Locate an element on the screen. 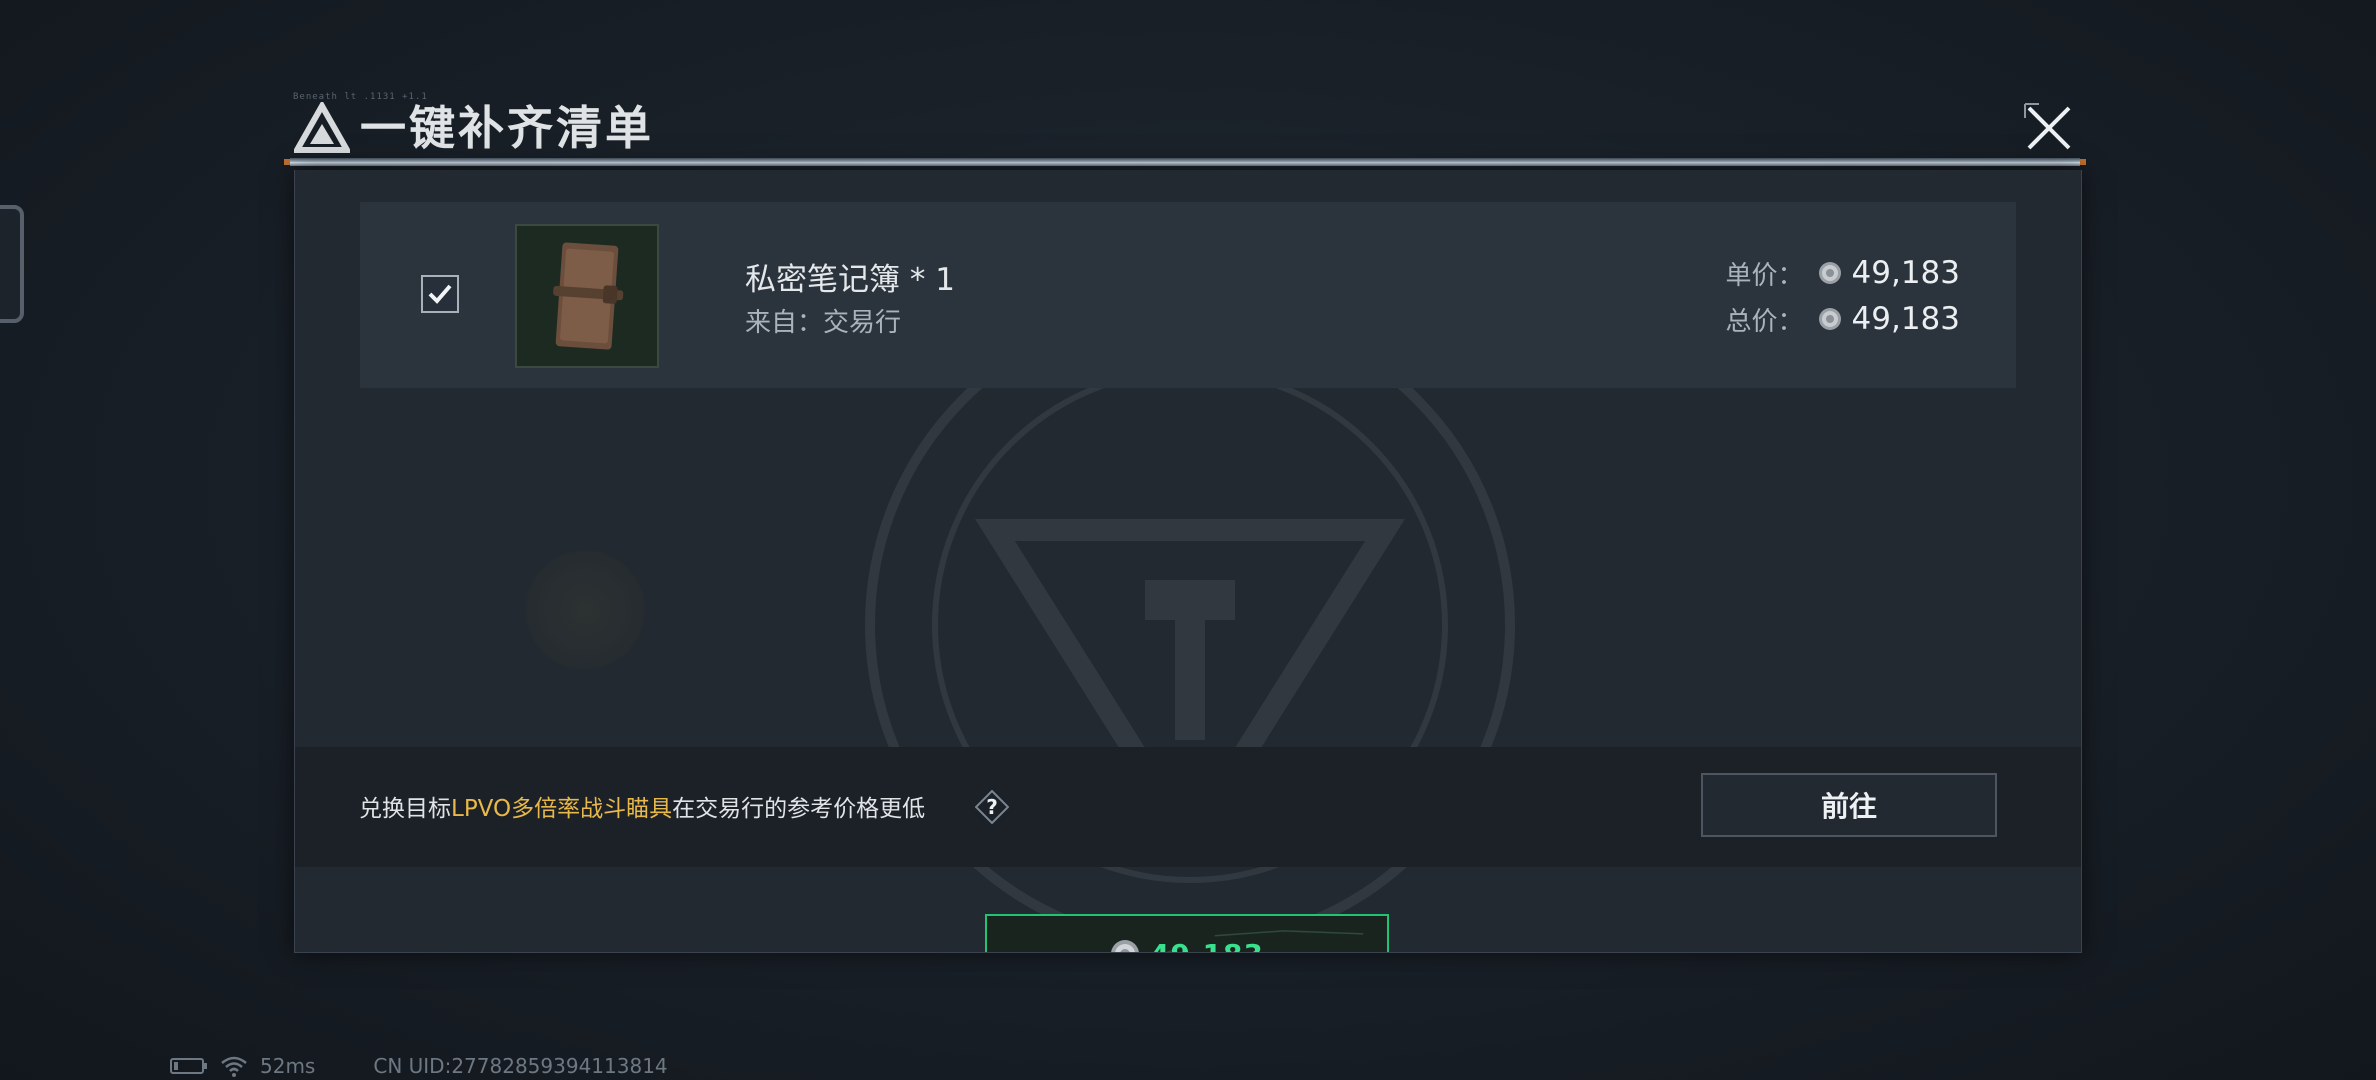 The image size is (2376, 1080). total-price-value: 49,183 is located at coordinates (1905, 319).